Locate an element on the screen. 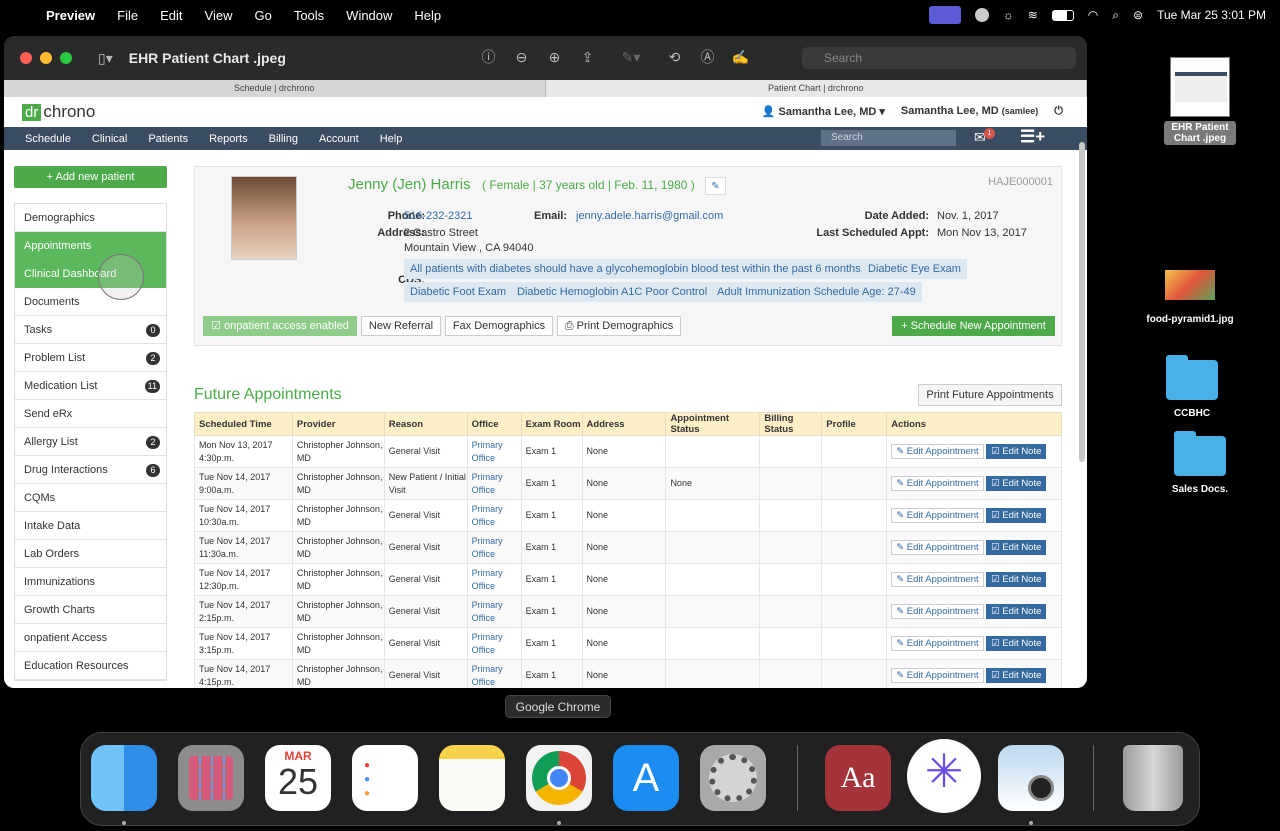  fax-demographics-button: Fax Demographics is located at coordinates (499, 326).